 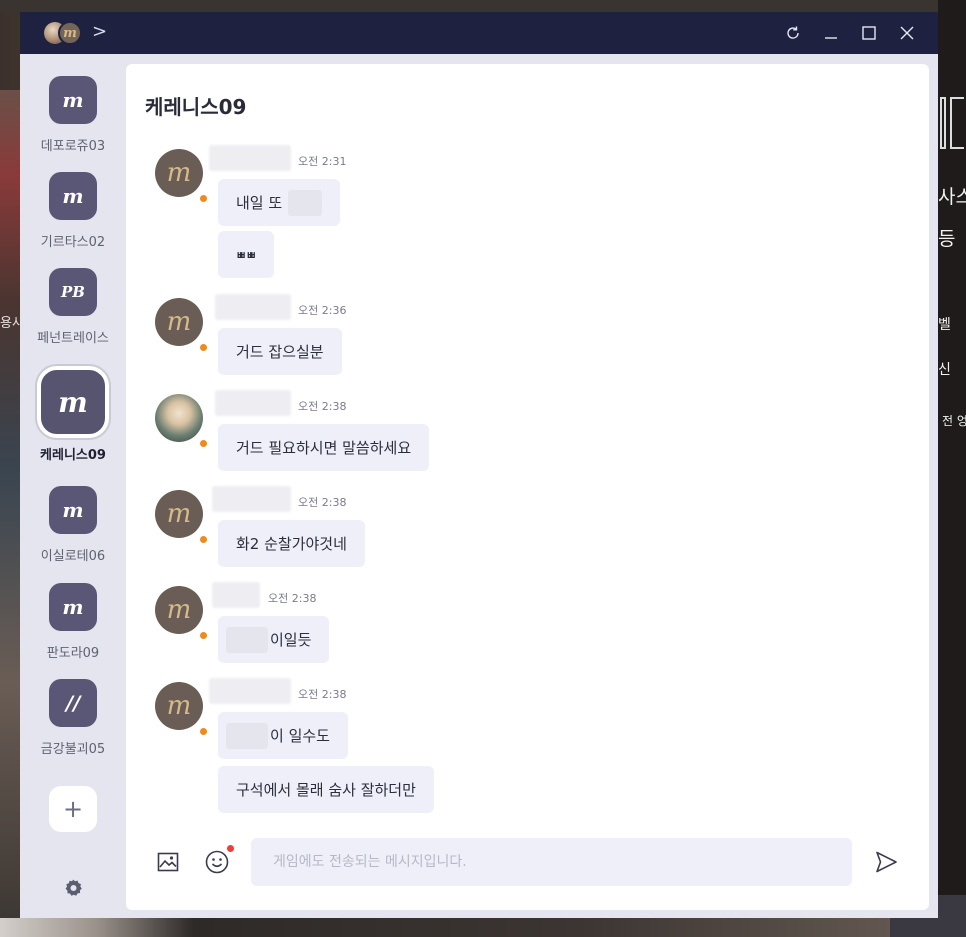 I want to click on send-button, so click(x=886, y=862).